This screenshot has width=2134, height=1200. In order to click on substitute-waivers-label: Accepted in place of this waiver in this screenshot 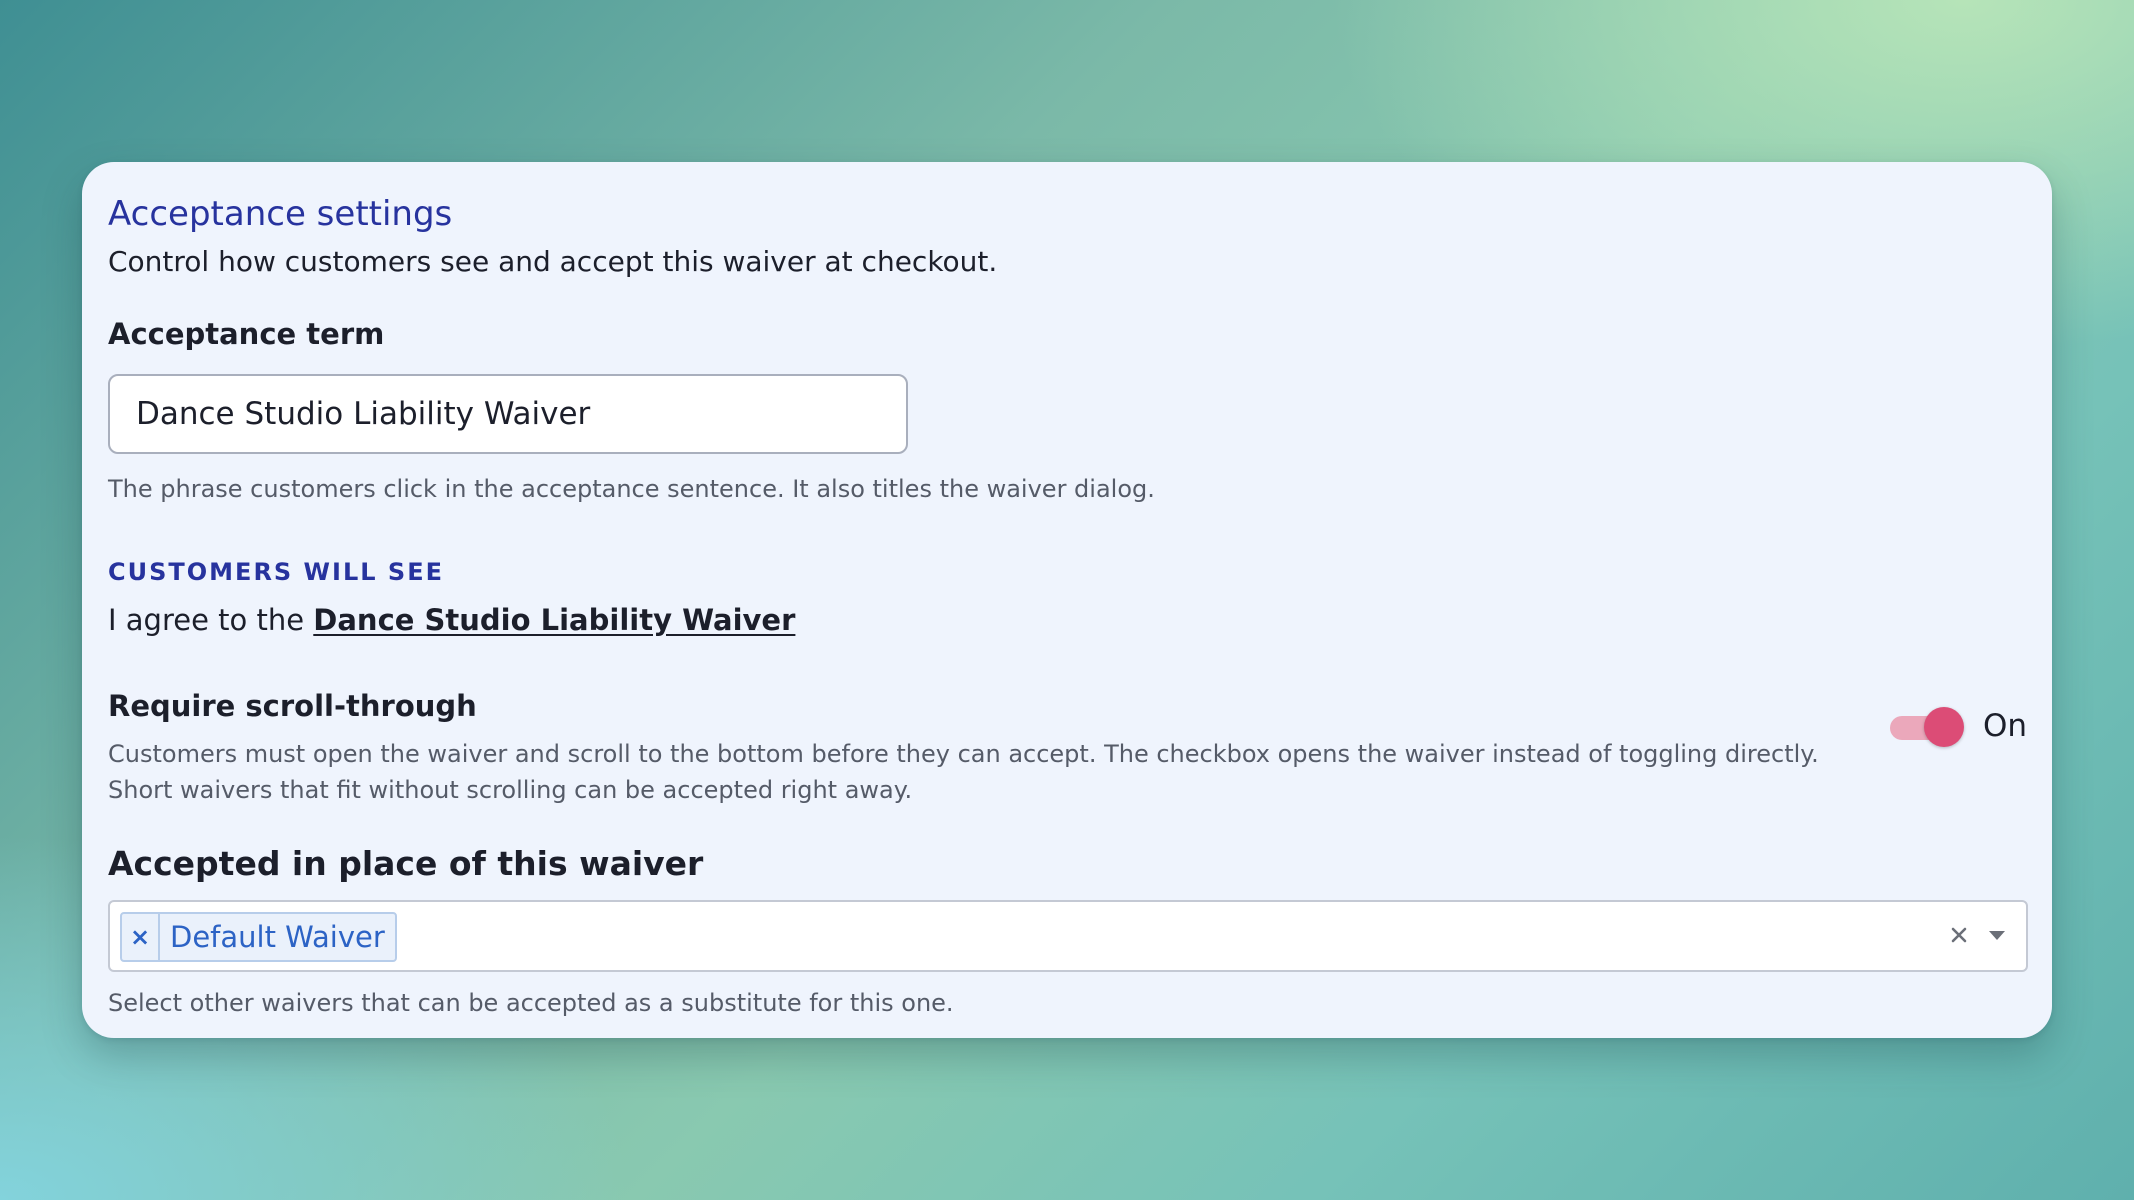, I will do `click(406, 863)`.